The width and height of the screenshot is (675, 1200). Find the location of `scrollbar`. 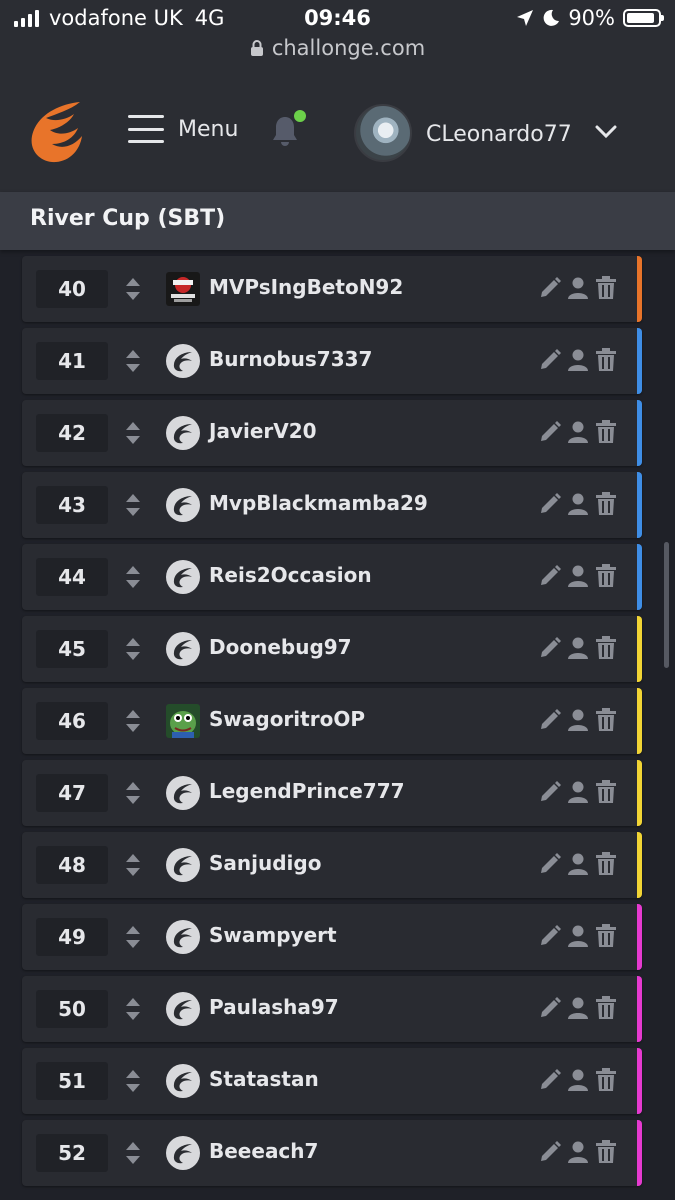

scrollbar is located at coordinates (666, 605).